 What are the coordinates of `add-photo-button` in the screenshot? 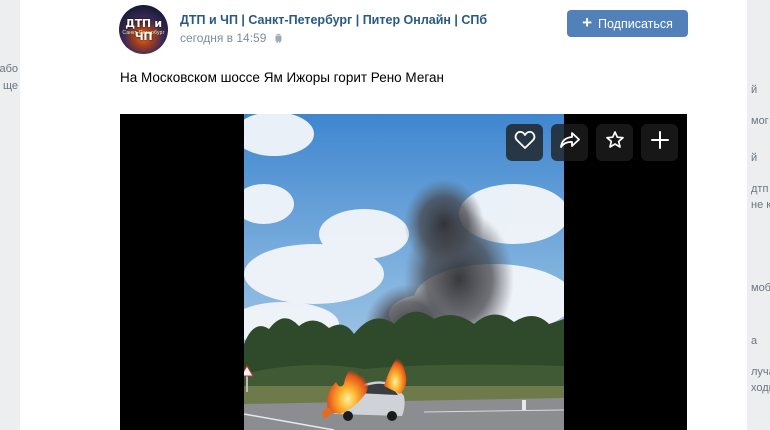 It's located at (659, 142).